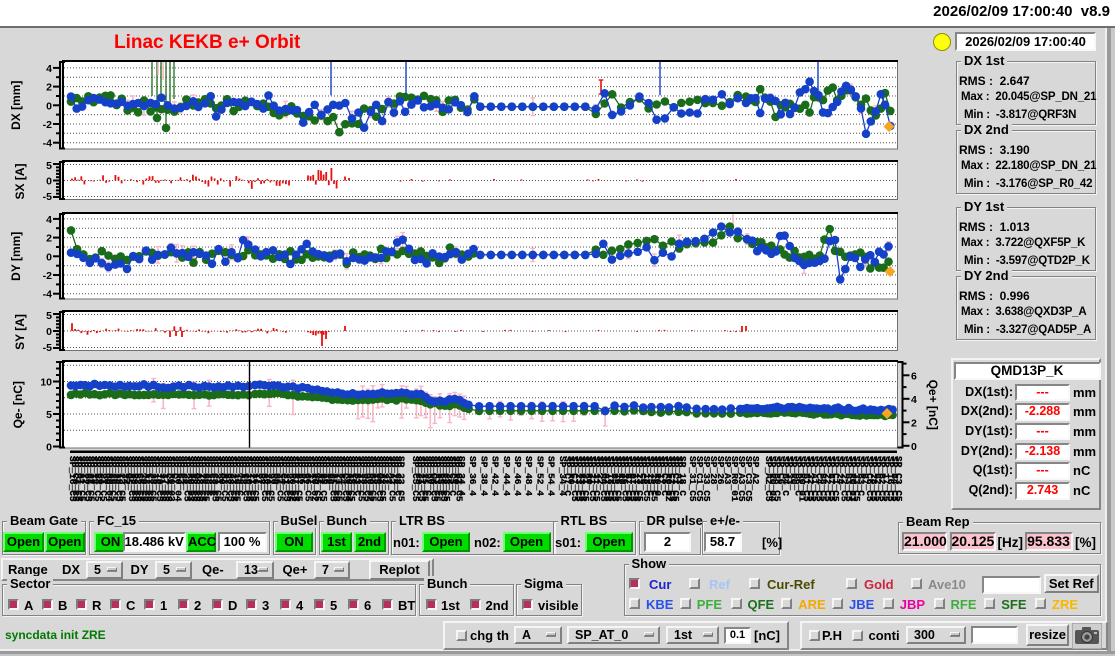 This screenshot has width=1115, height=656. I want to click on svg-text: SY [A], so click(20, 332).